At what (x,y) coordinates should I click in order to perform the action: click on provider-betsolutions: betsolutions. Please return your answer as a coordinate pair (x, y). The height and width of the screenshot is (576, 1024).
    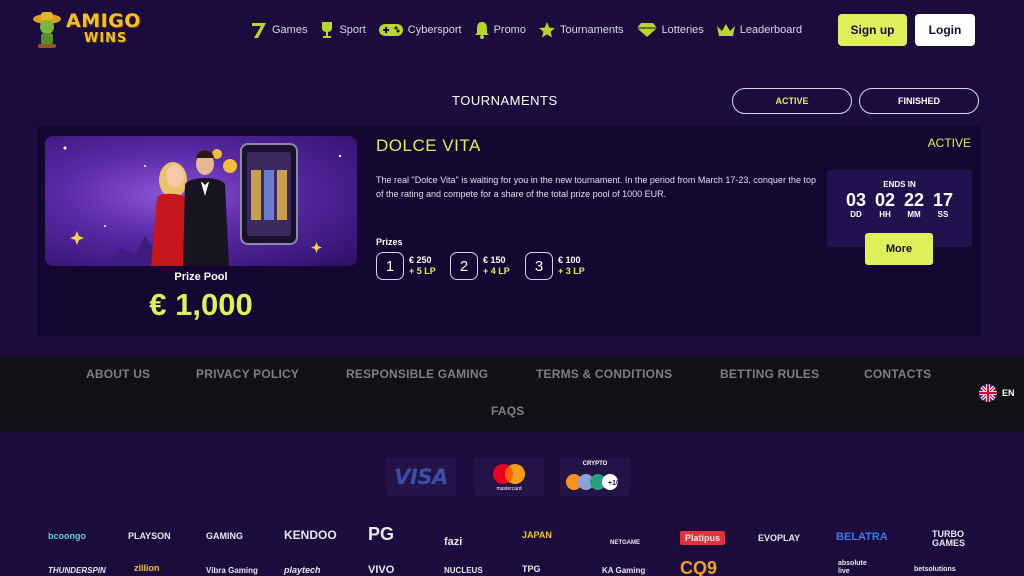
    Looking at the image, I should click on (935, 569).